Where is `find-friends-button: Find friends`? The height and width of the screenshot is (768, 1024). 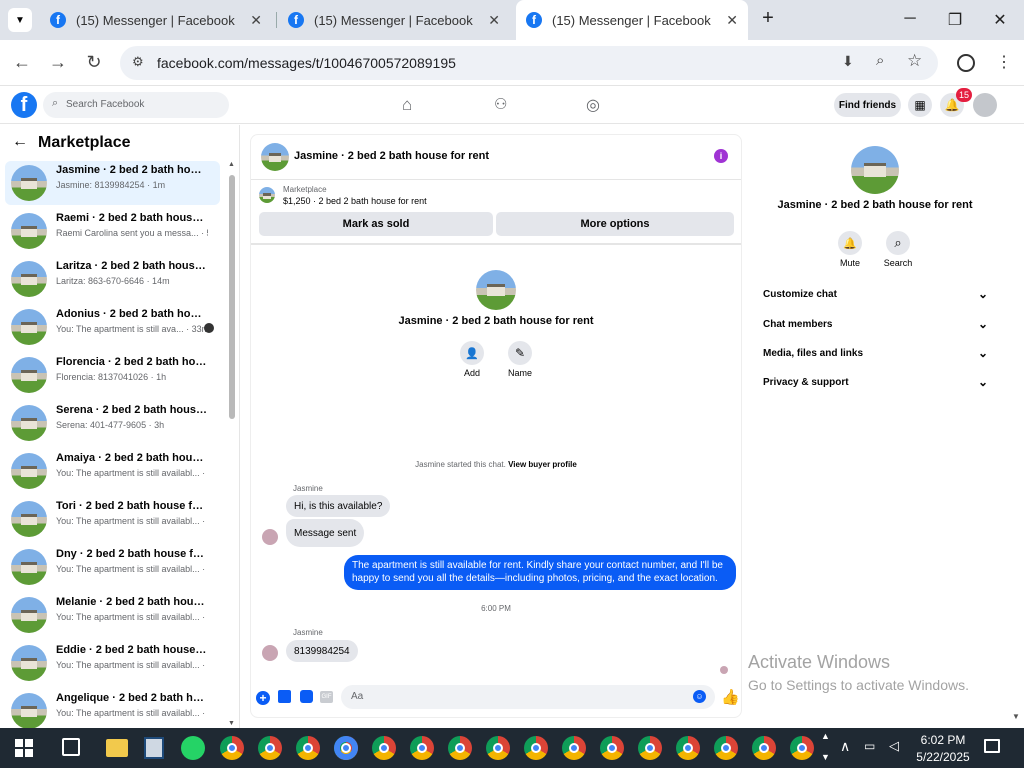 find-friends-button: Find friends is located at coordinates (867, 105).